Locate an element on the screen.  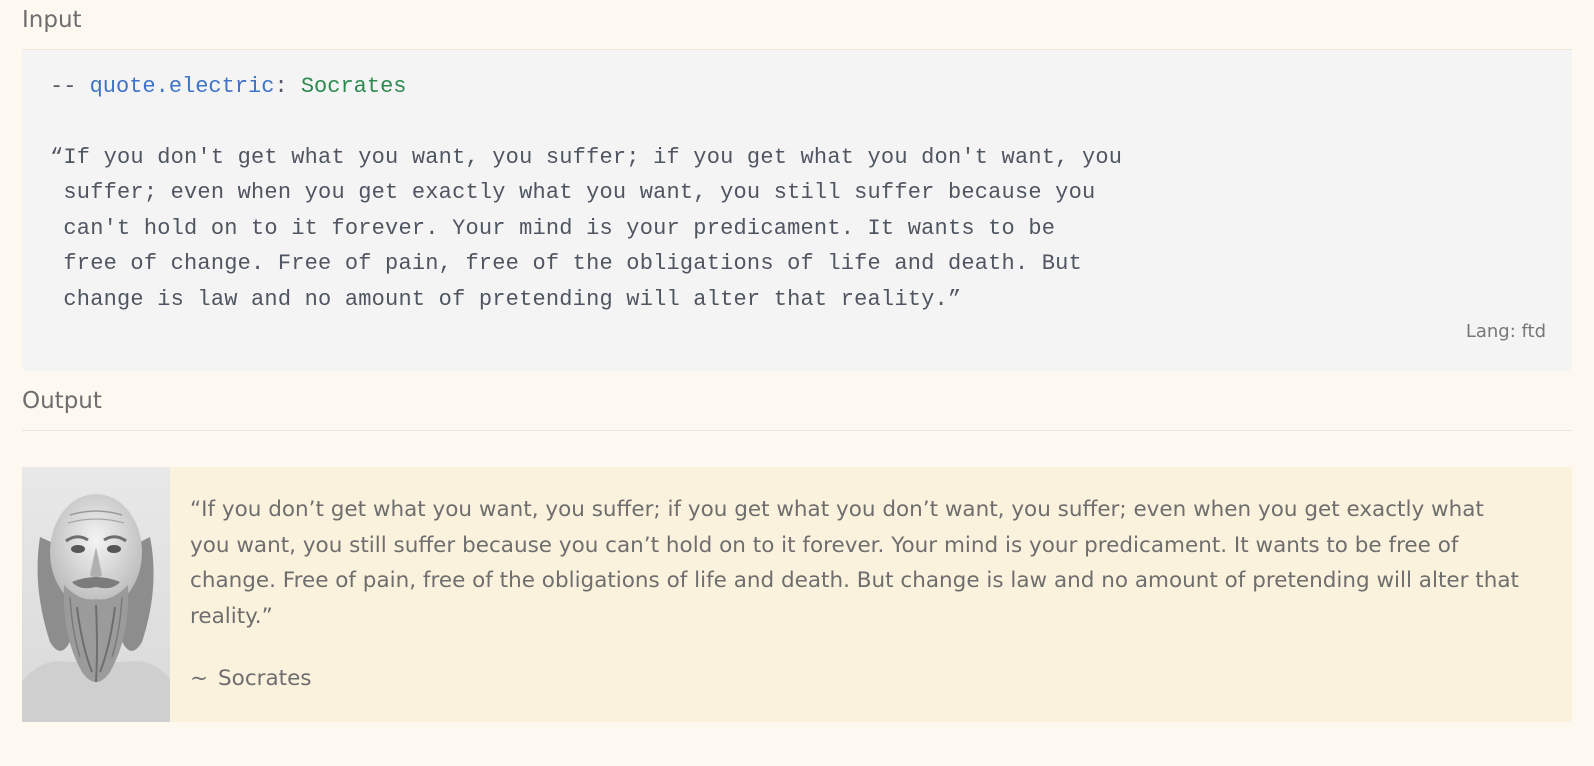
language-label: Lang: ftd is located at coordinates (1505, 331).